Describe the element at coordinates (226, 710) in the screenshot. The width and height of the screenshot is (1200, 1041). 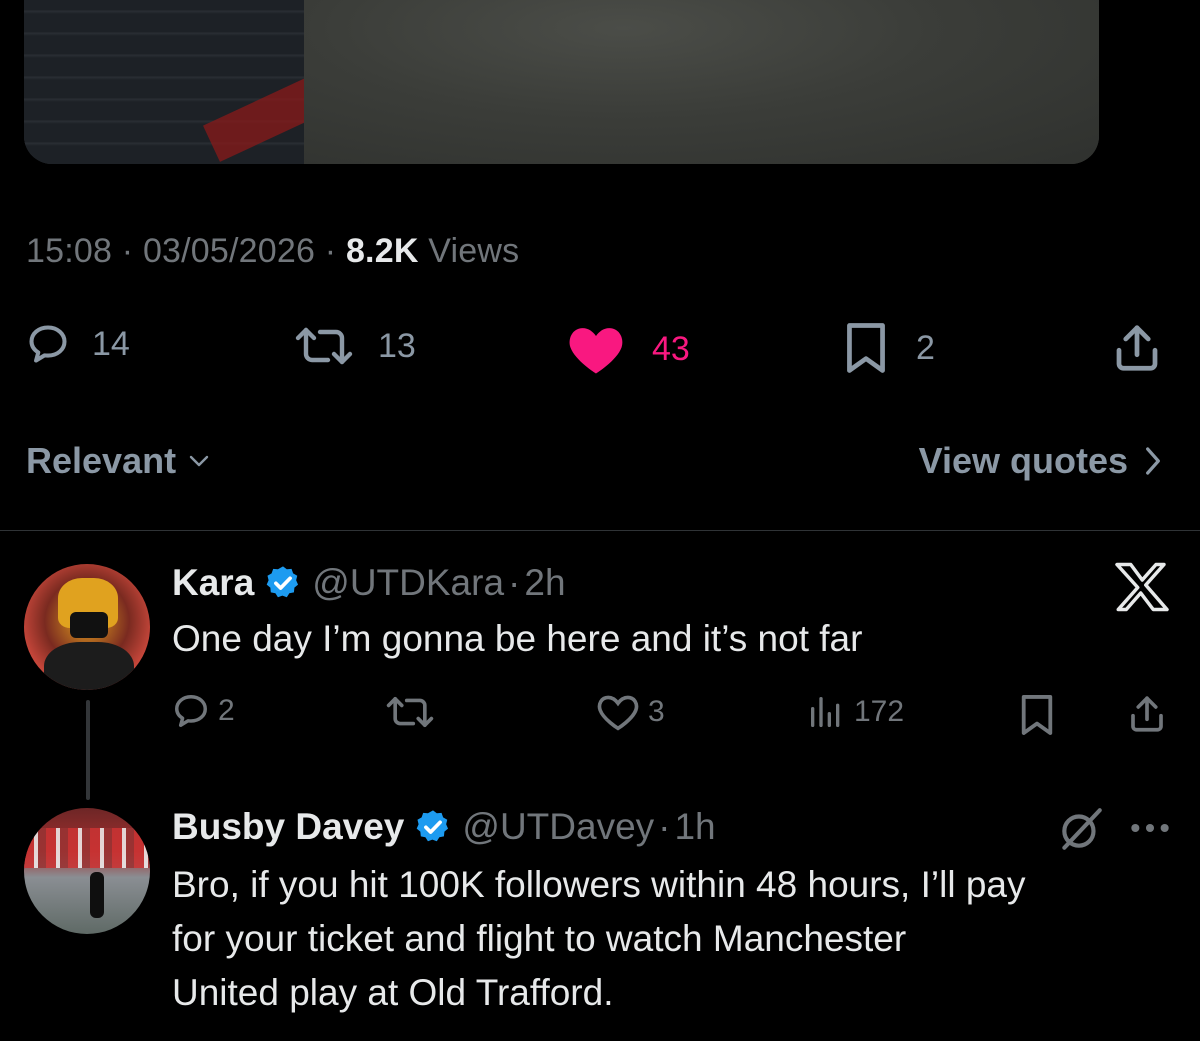
I see `reply-reply-count: 2` at that location.